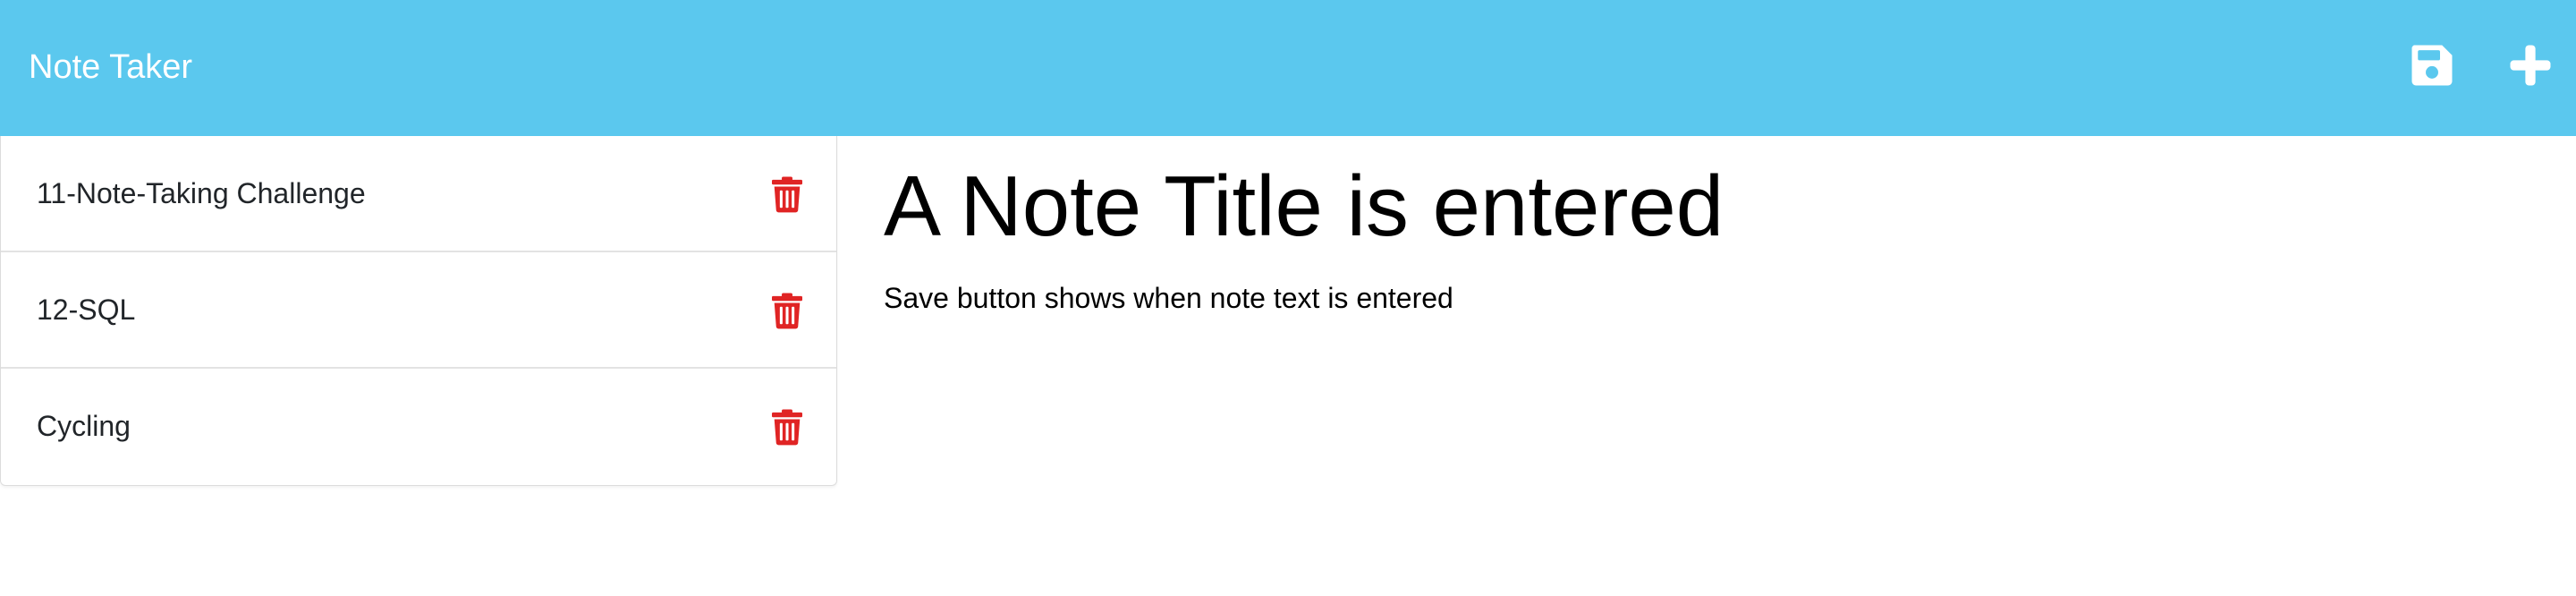 This screenshot has height=596, width=2576. I want to click on note-item-title: 12-SQL, so click(86, 310).